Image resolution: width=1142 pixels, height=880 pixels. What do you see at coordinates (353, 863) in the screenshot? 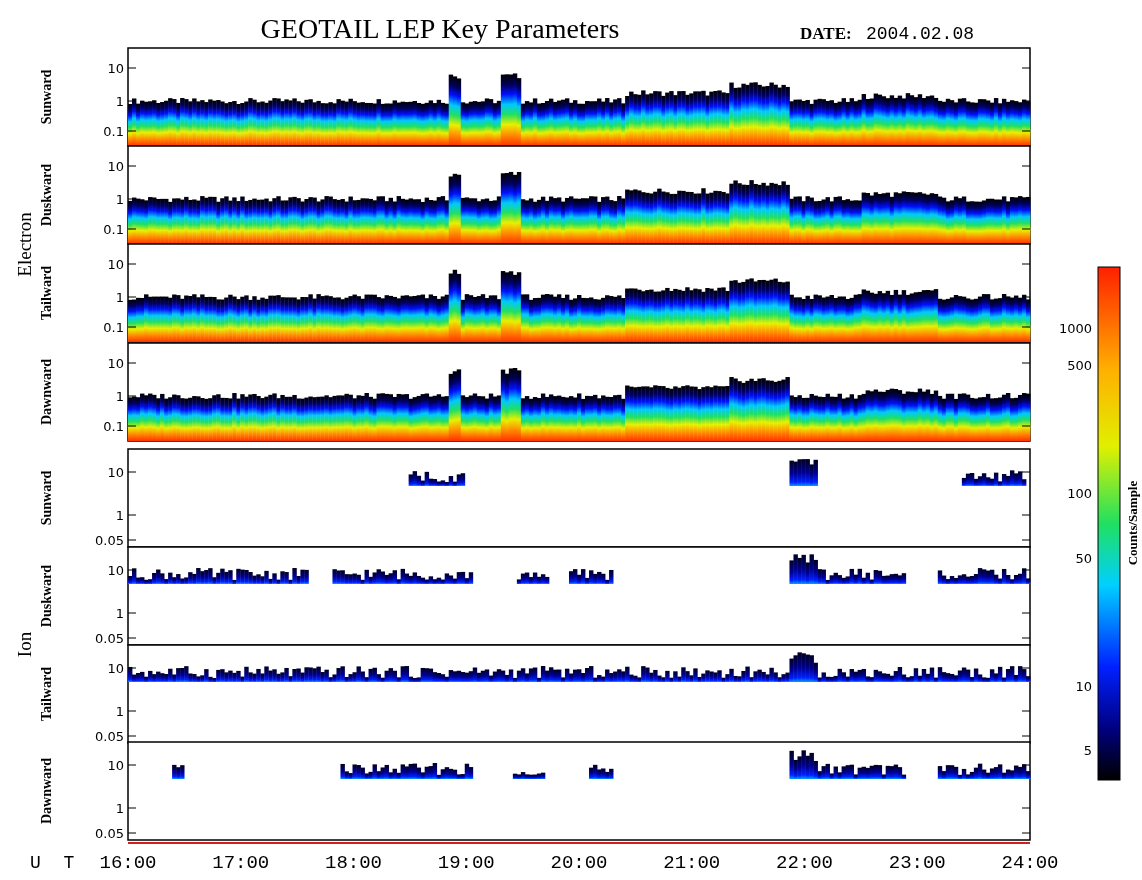
I see `time-tick-label: 18:00` at bounding box center [353, 863].